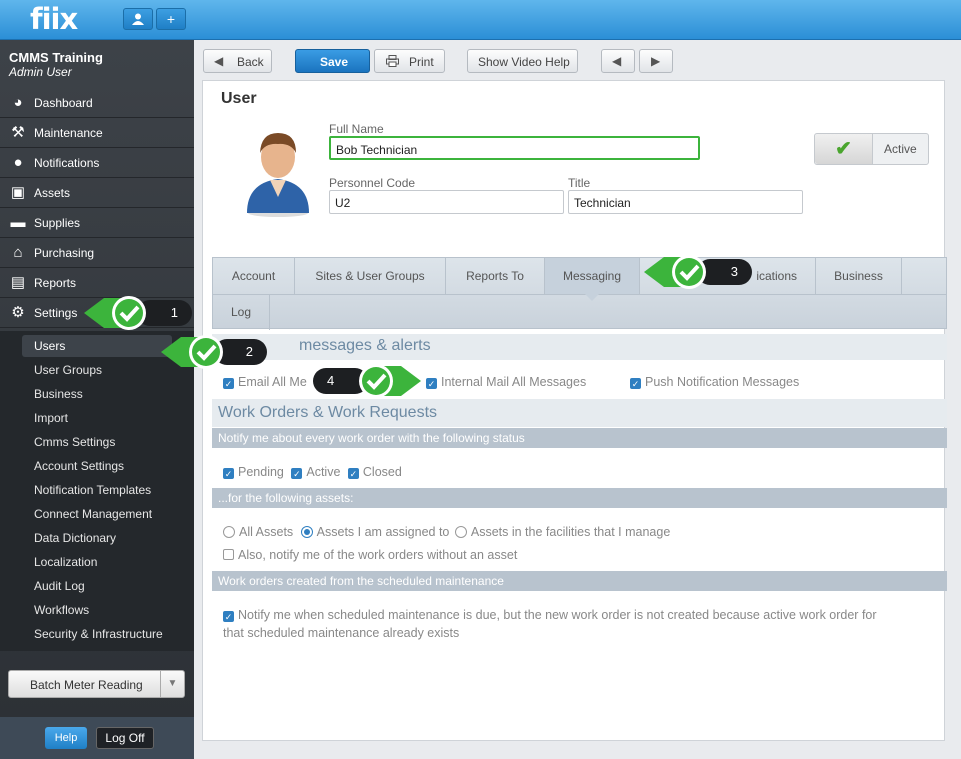 The height and width of the screenshot is (759, 961). I want to click on subnav-user-groups: User Groups, so click(68, 370).